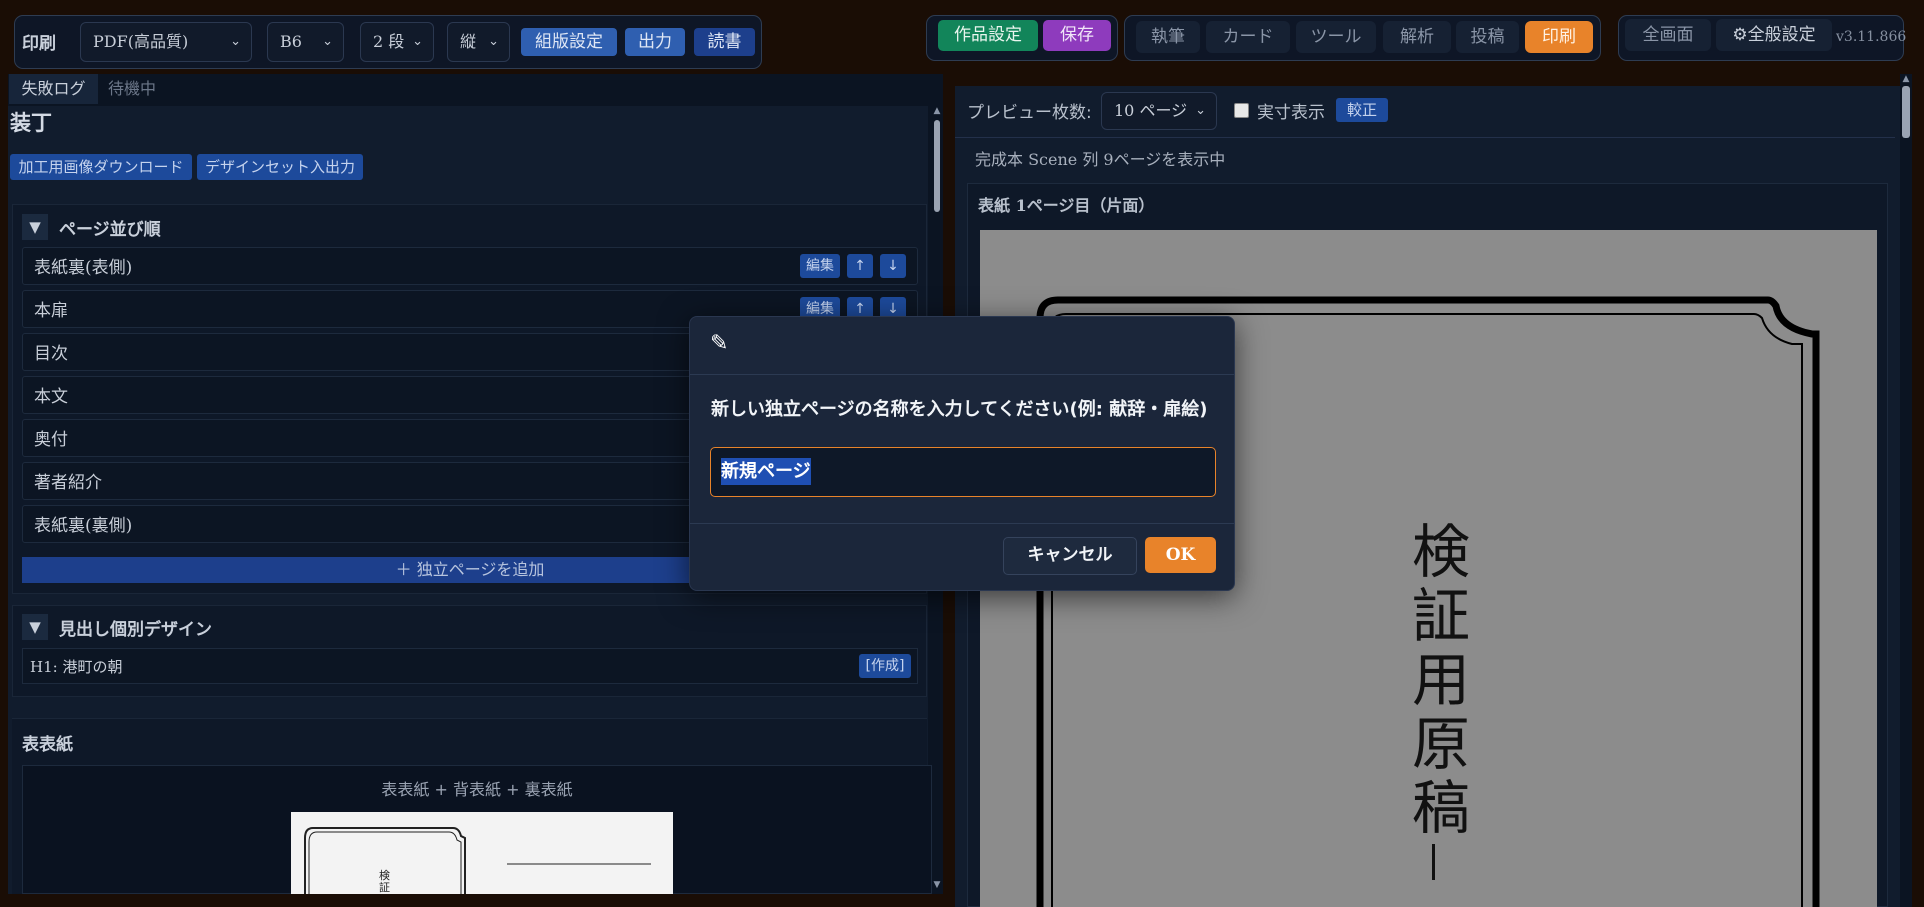 This screenshot has width=1924, height=907. What do you see at coordinates (1241, 110) in the screenshot?
I see `actual-size-checkbox` at bounding box center [1241, 110].